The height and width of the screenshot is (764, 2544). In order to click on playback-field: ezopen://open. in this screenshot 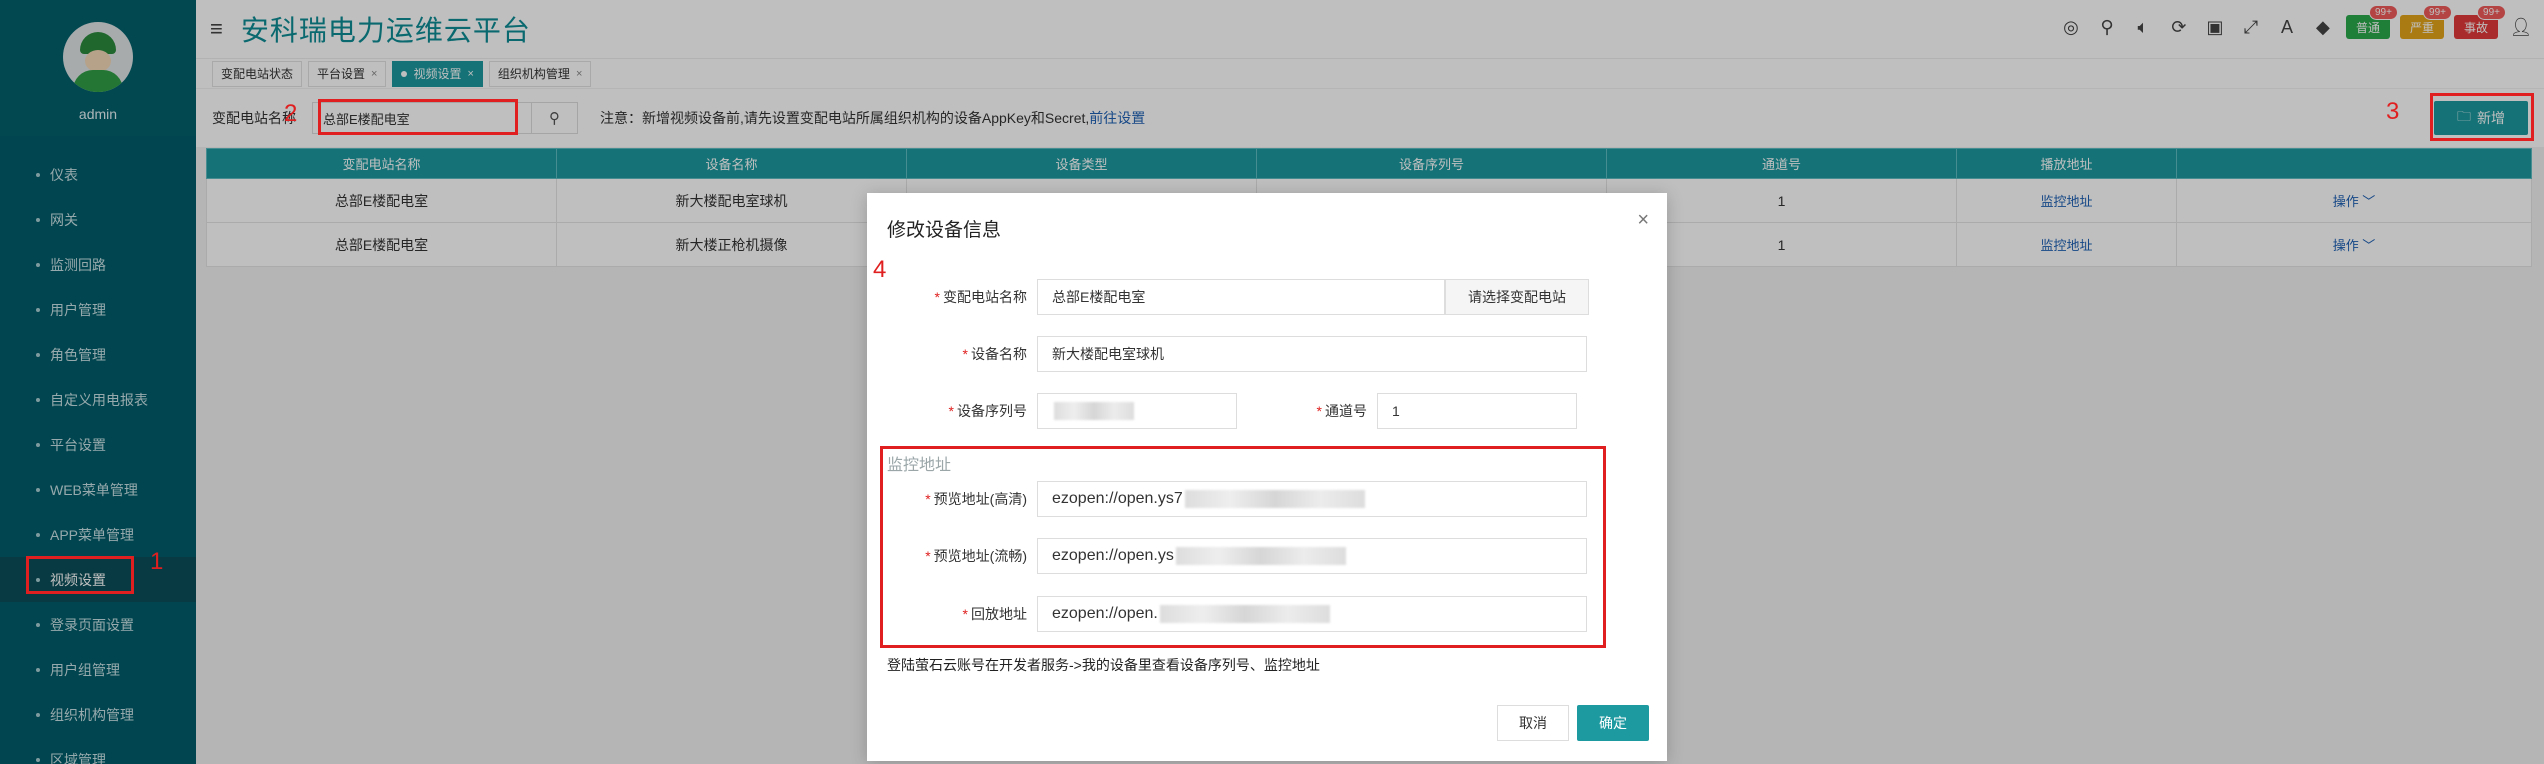, I will do `click(1312, 614)`.